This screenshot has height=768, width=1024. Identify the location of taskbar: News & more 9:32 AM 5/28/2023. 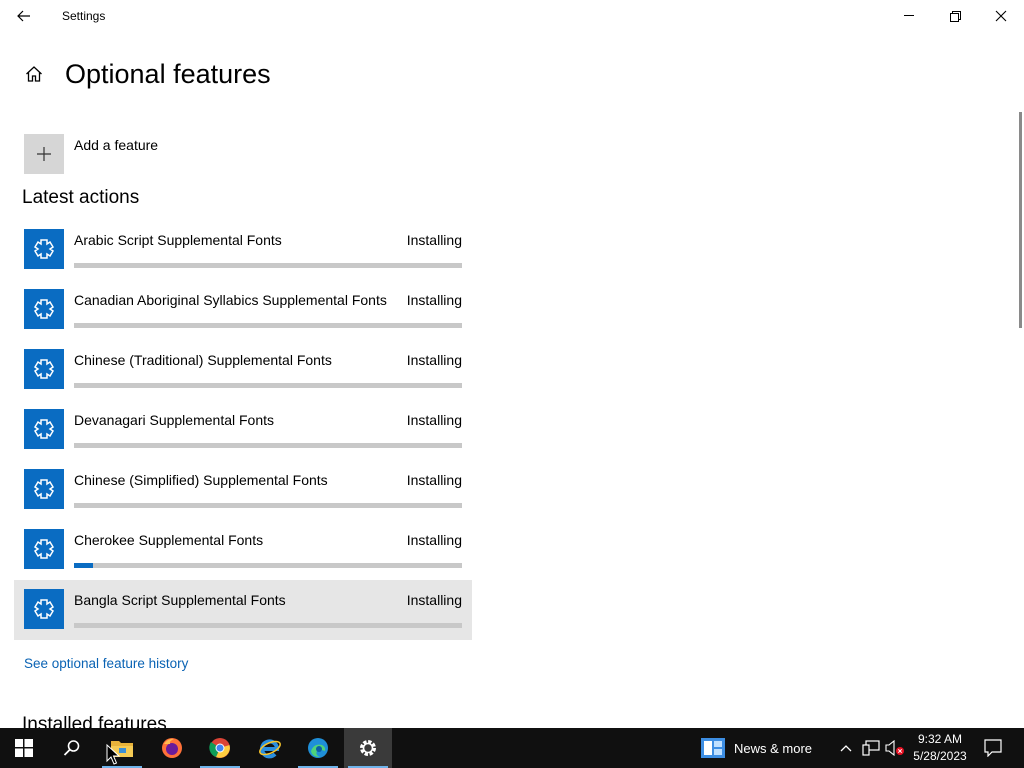
(512, 748).